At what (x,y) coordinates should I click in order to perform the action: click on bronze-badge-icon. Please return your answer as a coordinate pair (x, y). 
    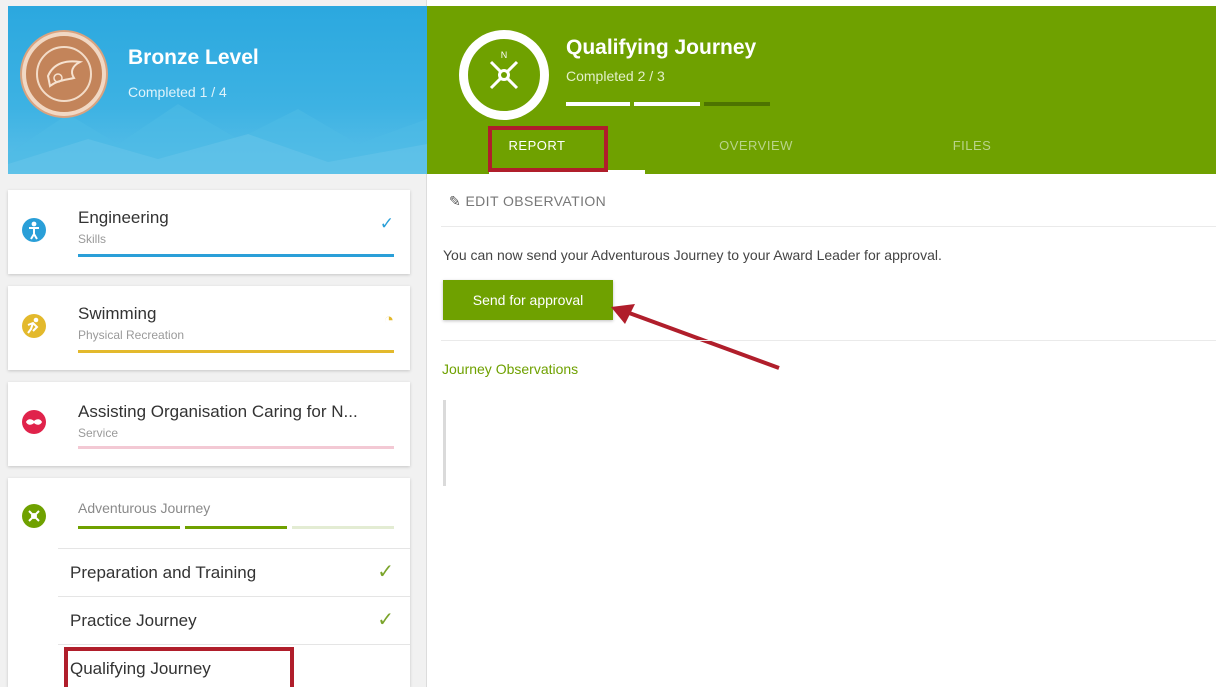
    Looking at the image, I should click on (64, 74).